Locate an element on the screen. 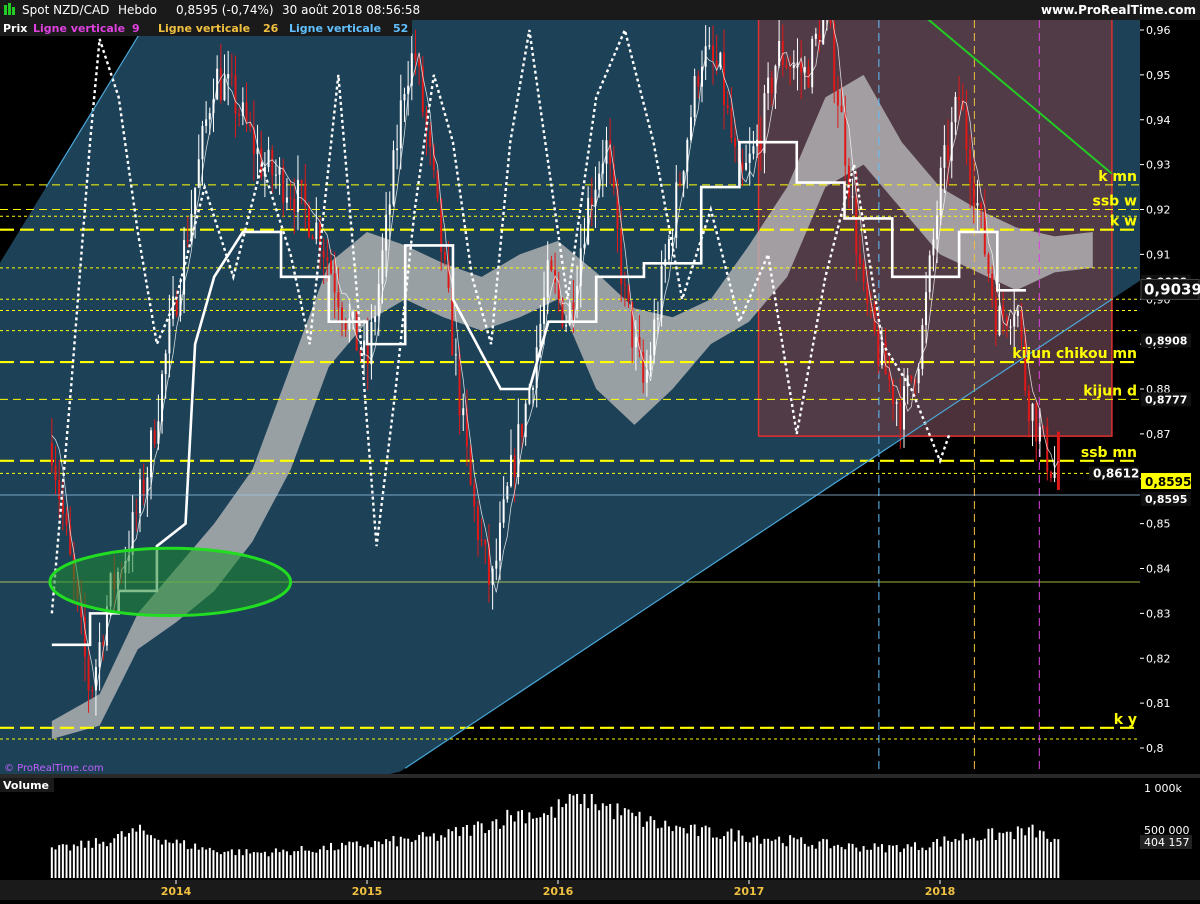  panel-separator is located at coordinates (600, 776).